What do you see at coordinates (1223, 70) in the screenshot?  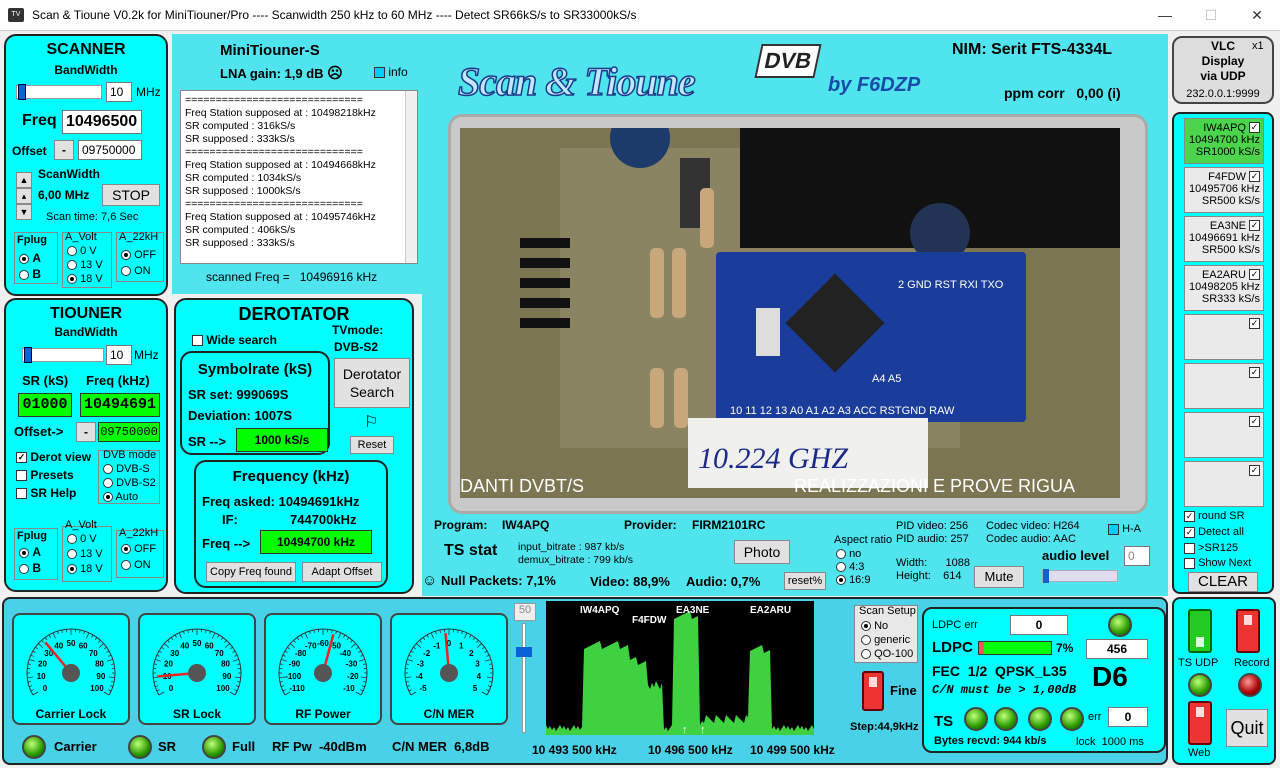 I see `vlc-panel: VLC Display via UDP x1 232.0.0.1:9999` at bounding box center [1223, 70].